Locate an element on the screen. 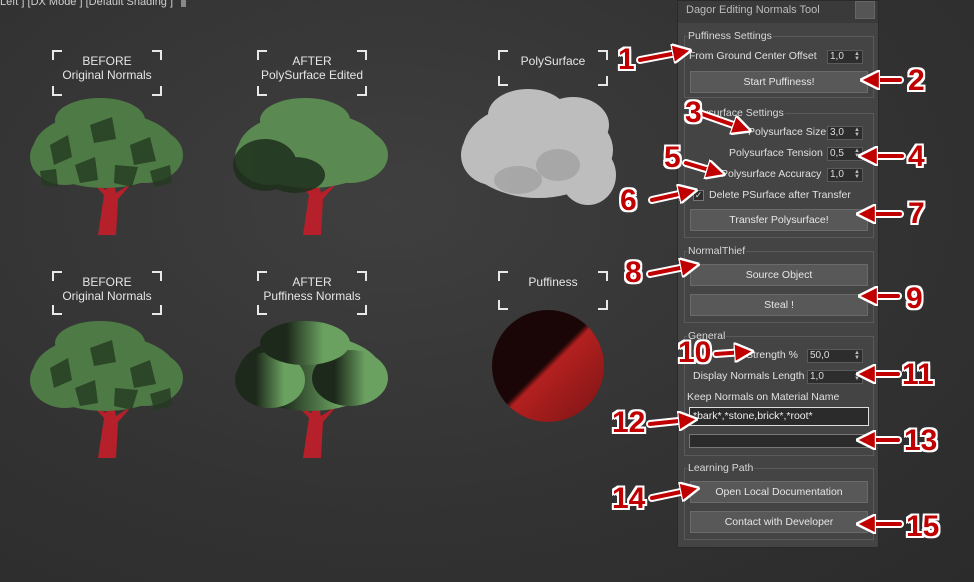  callout-9: 9 is located at coordinates (914, 298).